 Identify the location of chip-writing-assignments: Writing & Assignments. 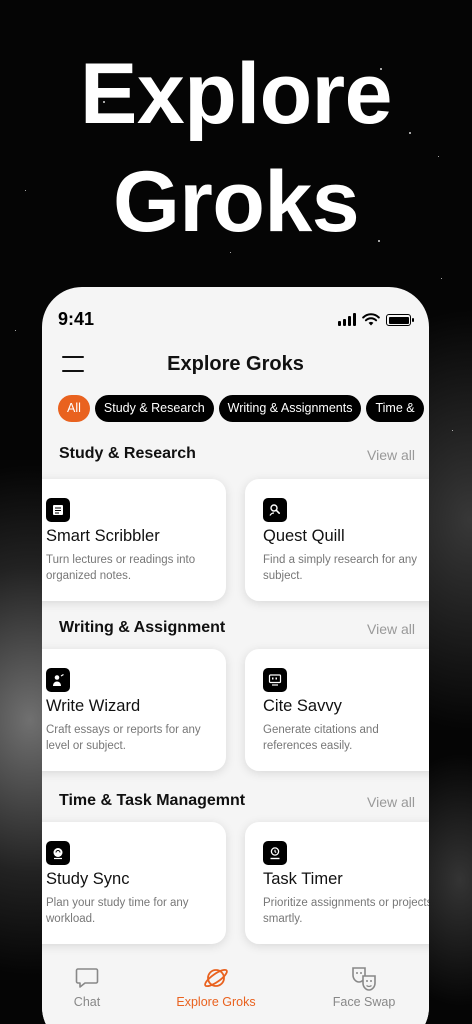
(290, 408).